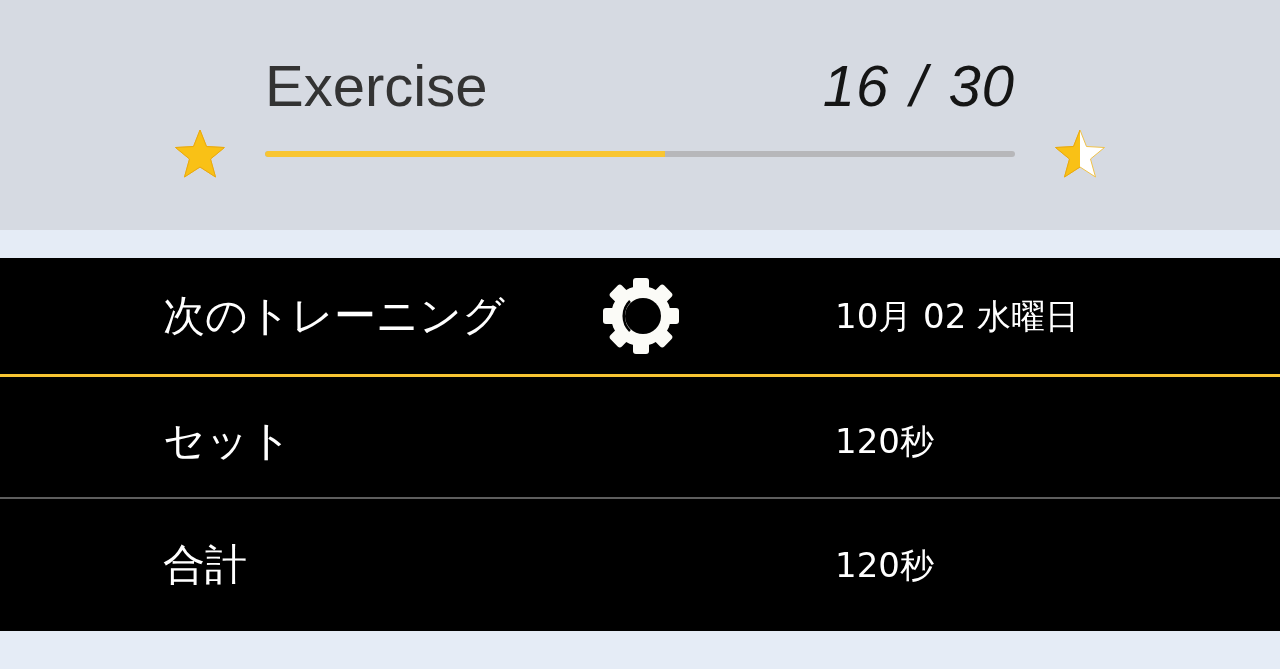 The width and height of the screenshot is (1280, 669). Describe the element at coordinates (918, 86) in the screenshot. I see `progress-count: 16 / 30` at that location.